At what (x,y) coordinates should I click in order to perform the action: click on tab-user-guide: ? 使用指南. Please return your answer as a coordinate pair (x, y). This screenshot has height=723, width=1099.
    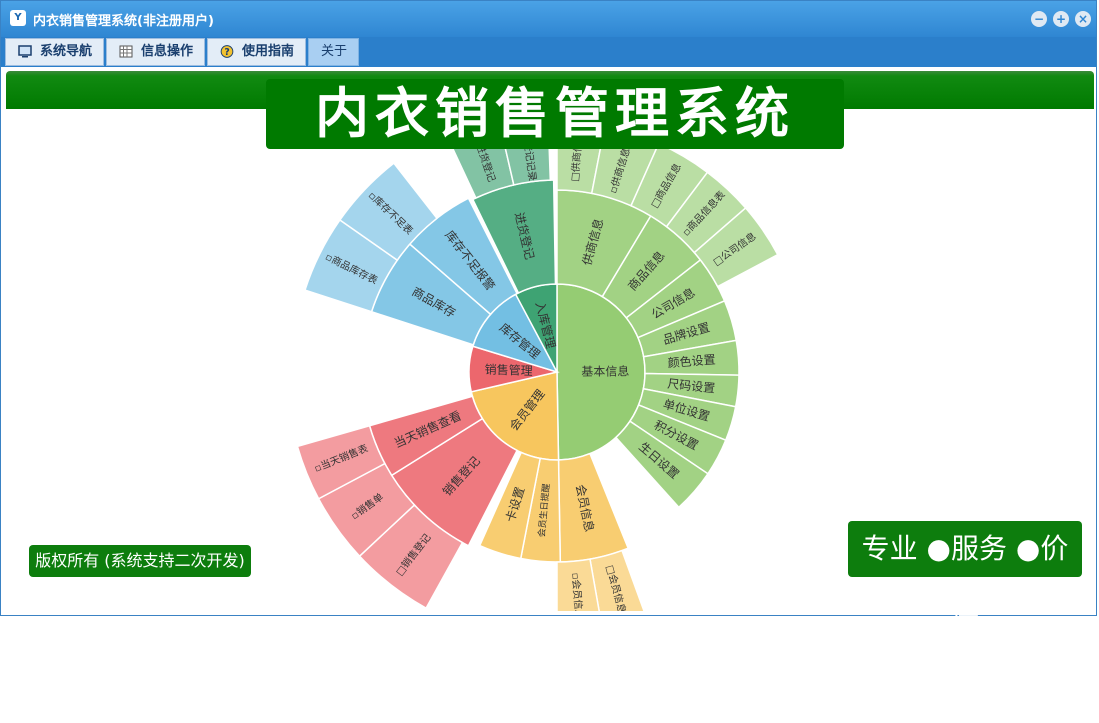
    Looking at the image, I should click on (256, 52).